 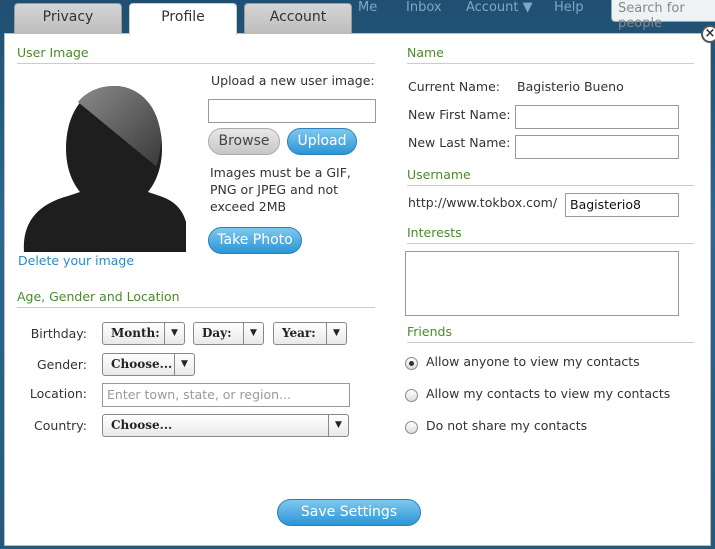 What do you see at coordinates (459, 114) in the screenshot?
I see `new-first-name-label: New First Name:` at bounding box center [459, 114].